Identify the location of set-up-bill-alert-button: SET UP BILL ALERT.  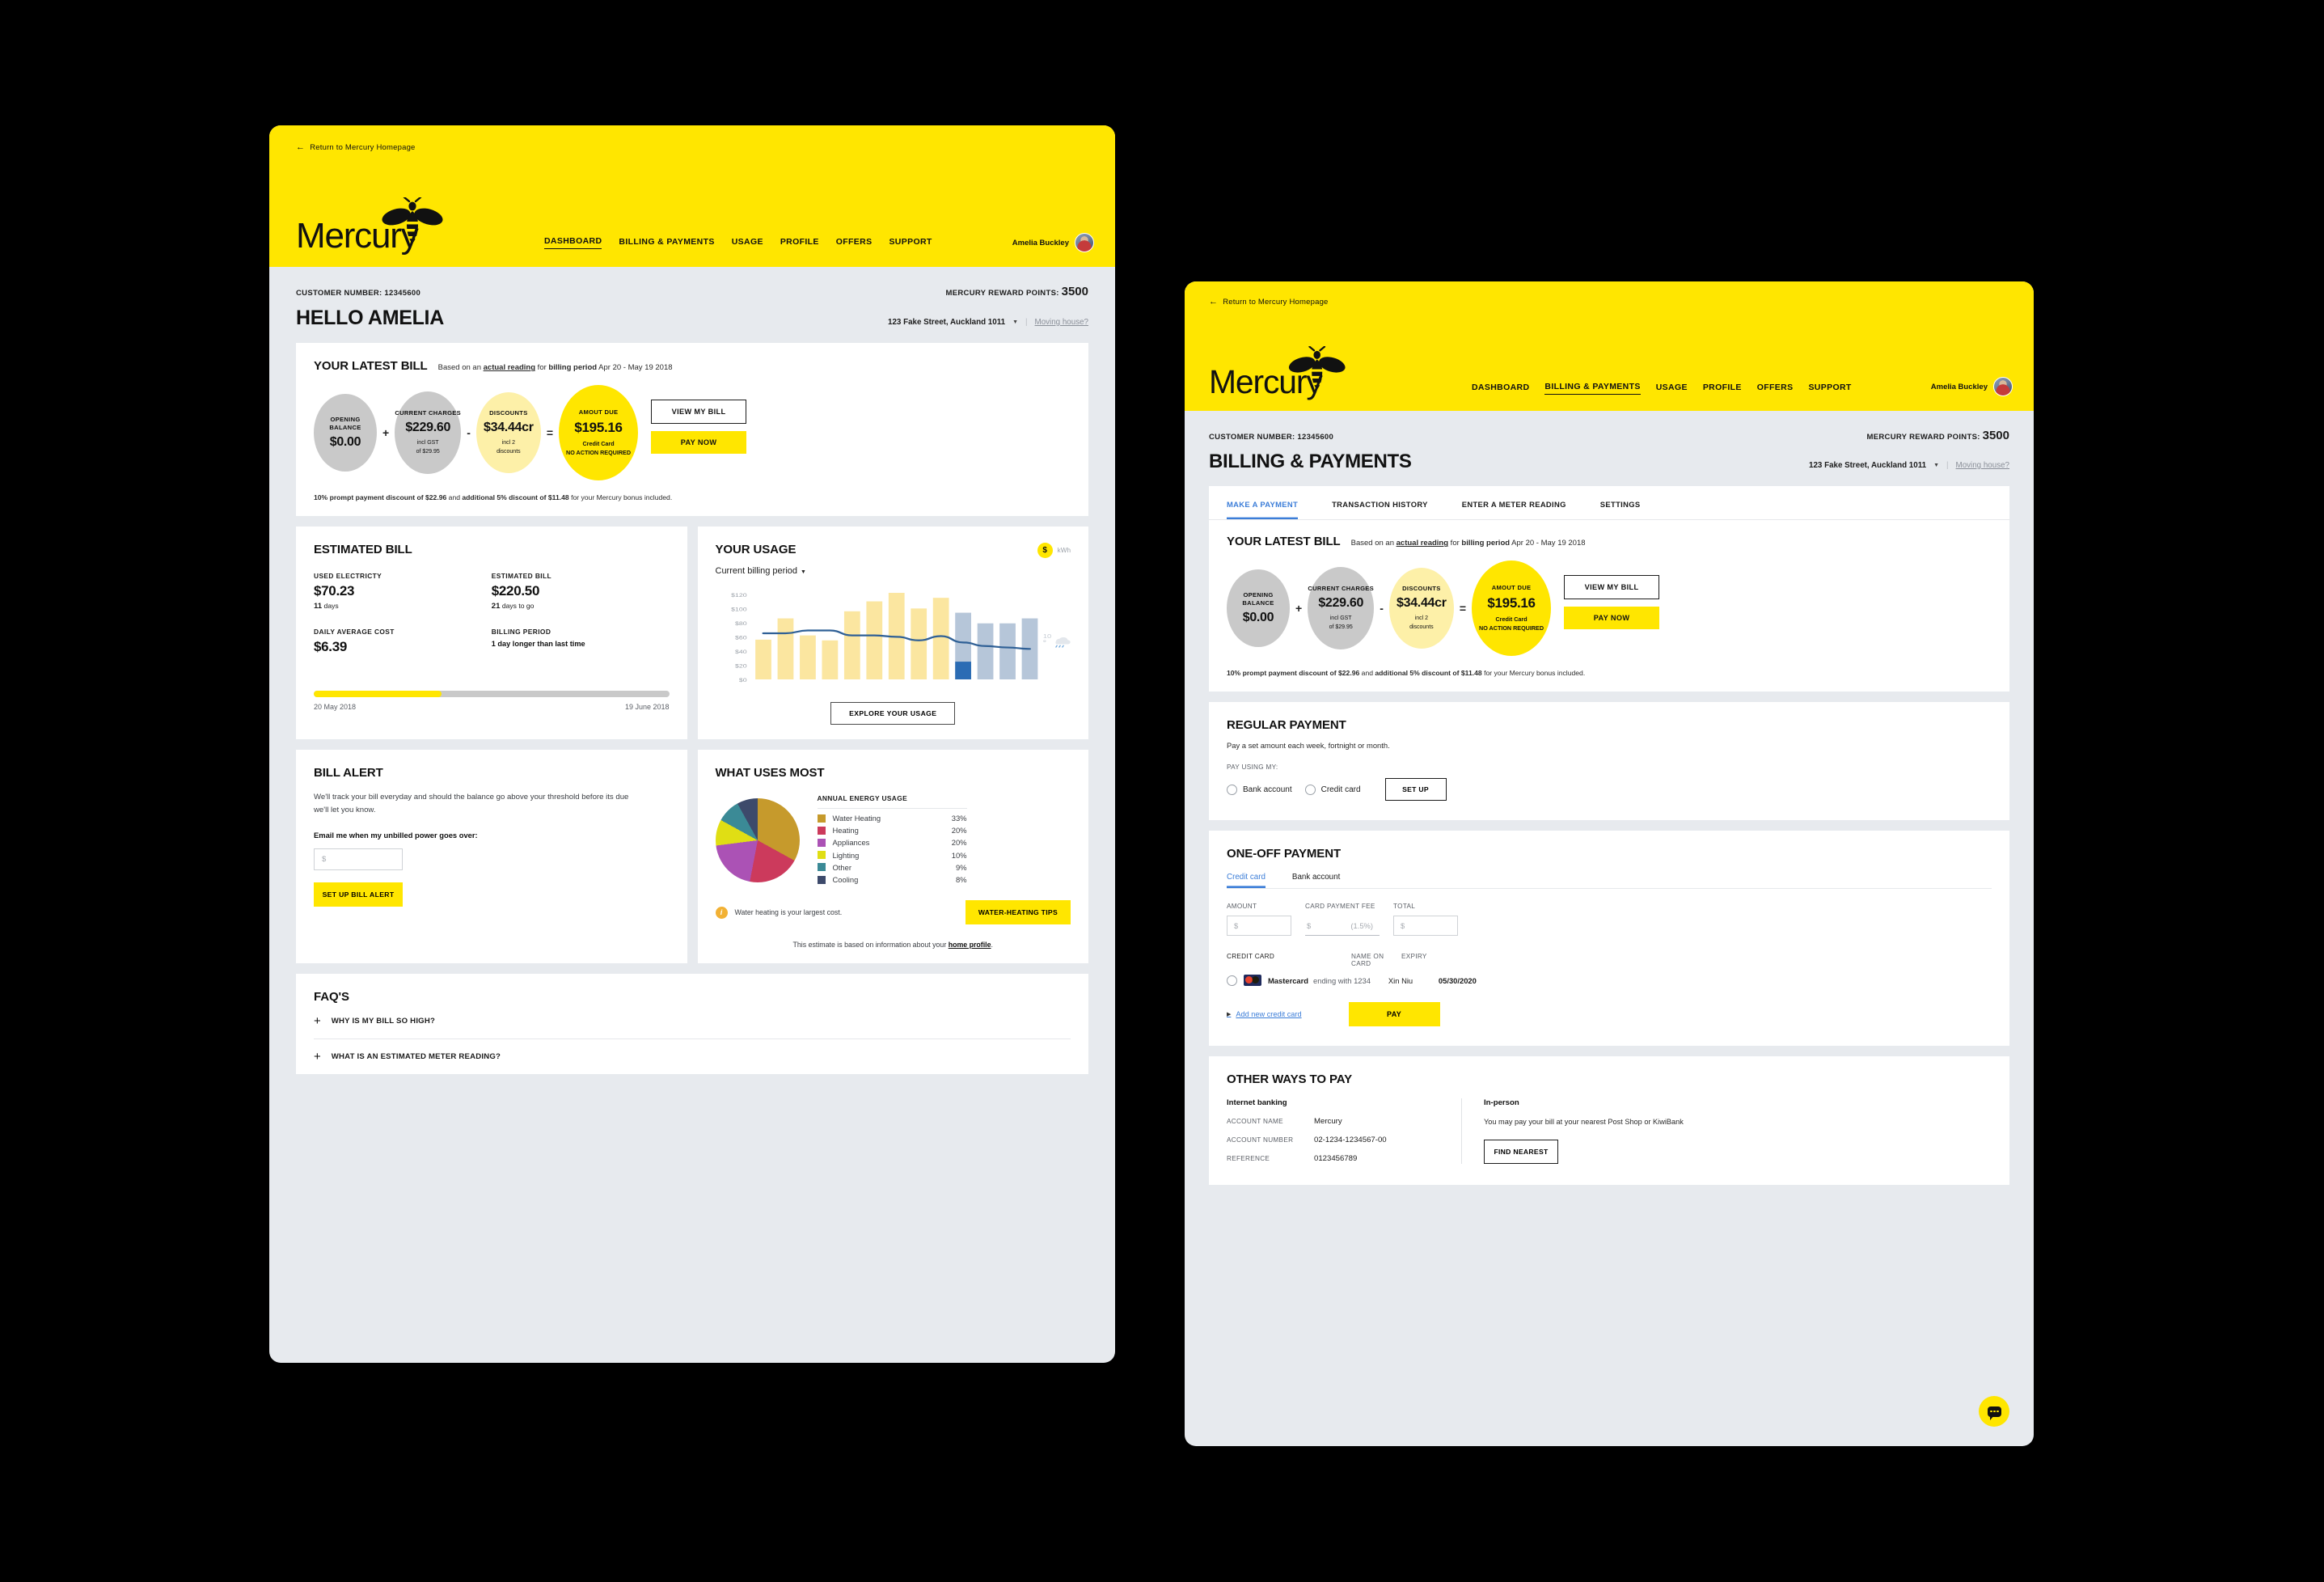
(358, 894).